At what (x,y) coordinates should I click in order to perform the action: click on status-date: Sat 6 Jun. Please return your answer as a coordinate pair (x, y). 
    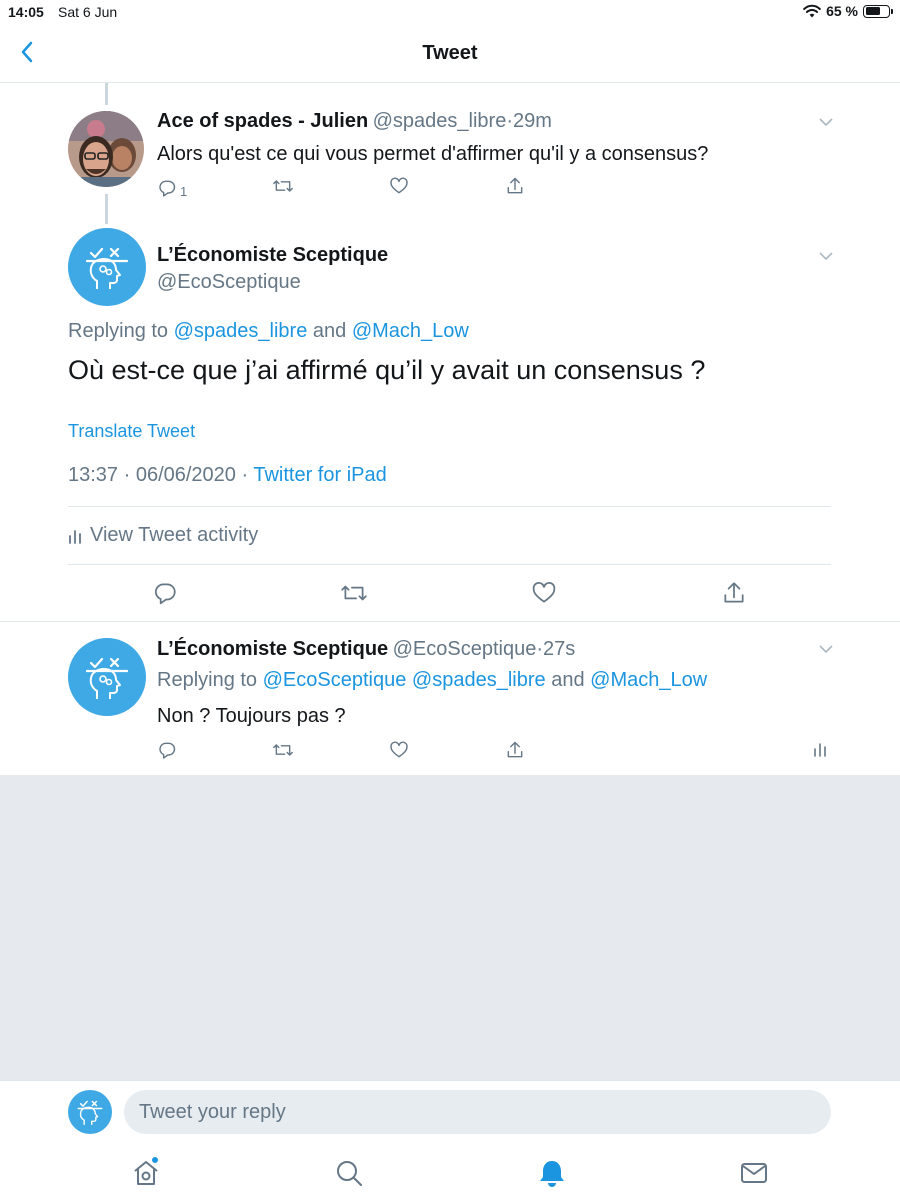
    Looking at the image, I should click on (88, 12).